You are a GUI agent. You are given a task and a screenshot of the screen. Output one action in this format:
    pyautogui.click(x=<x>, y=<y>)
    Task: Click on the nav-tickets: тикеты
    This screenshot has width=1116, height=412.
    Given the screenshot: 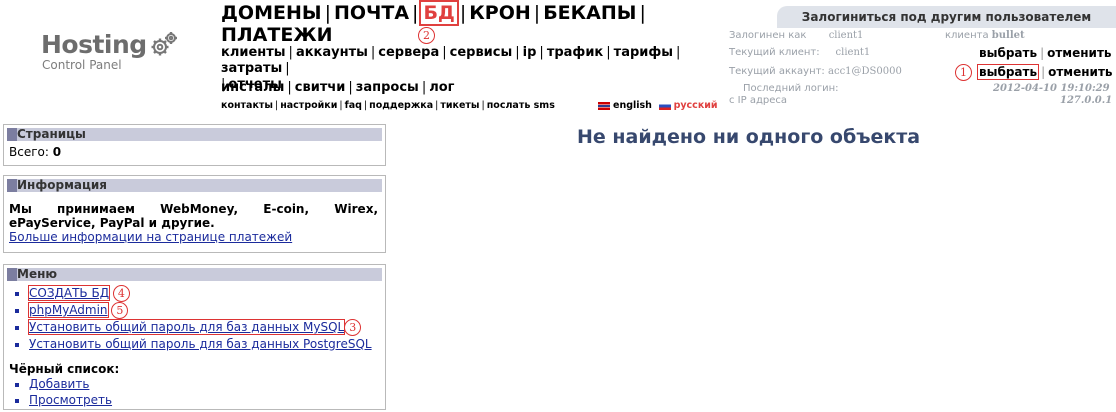 What is the action you would take?
    pyautogui.click(x=459, y=105)
    